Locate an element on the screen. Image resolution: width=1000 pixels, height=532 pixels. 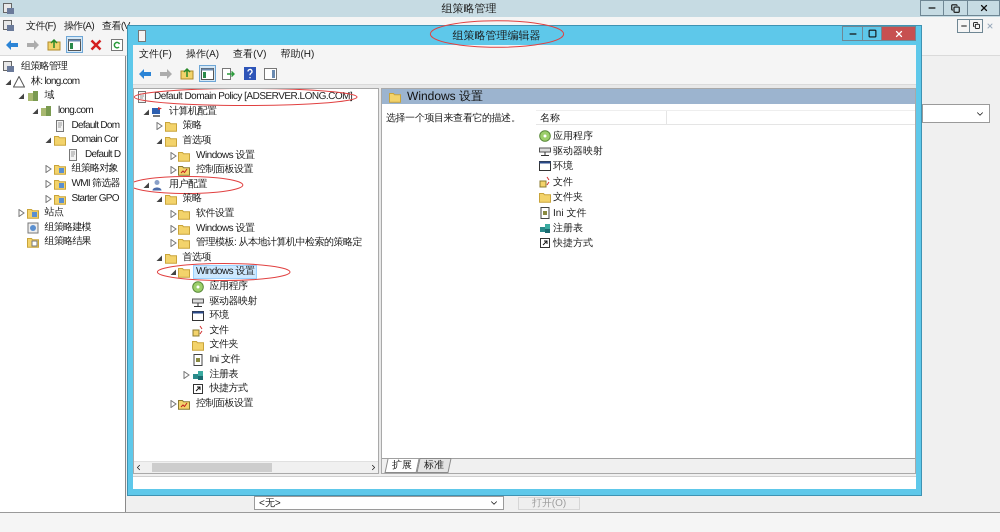
list-item: 驱动器映射 is located at coordinates (578, 151).